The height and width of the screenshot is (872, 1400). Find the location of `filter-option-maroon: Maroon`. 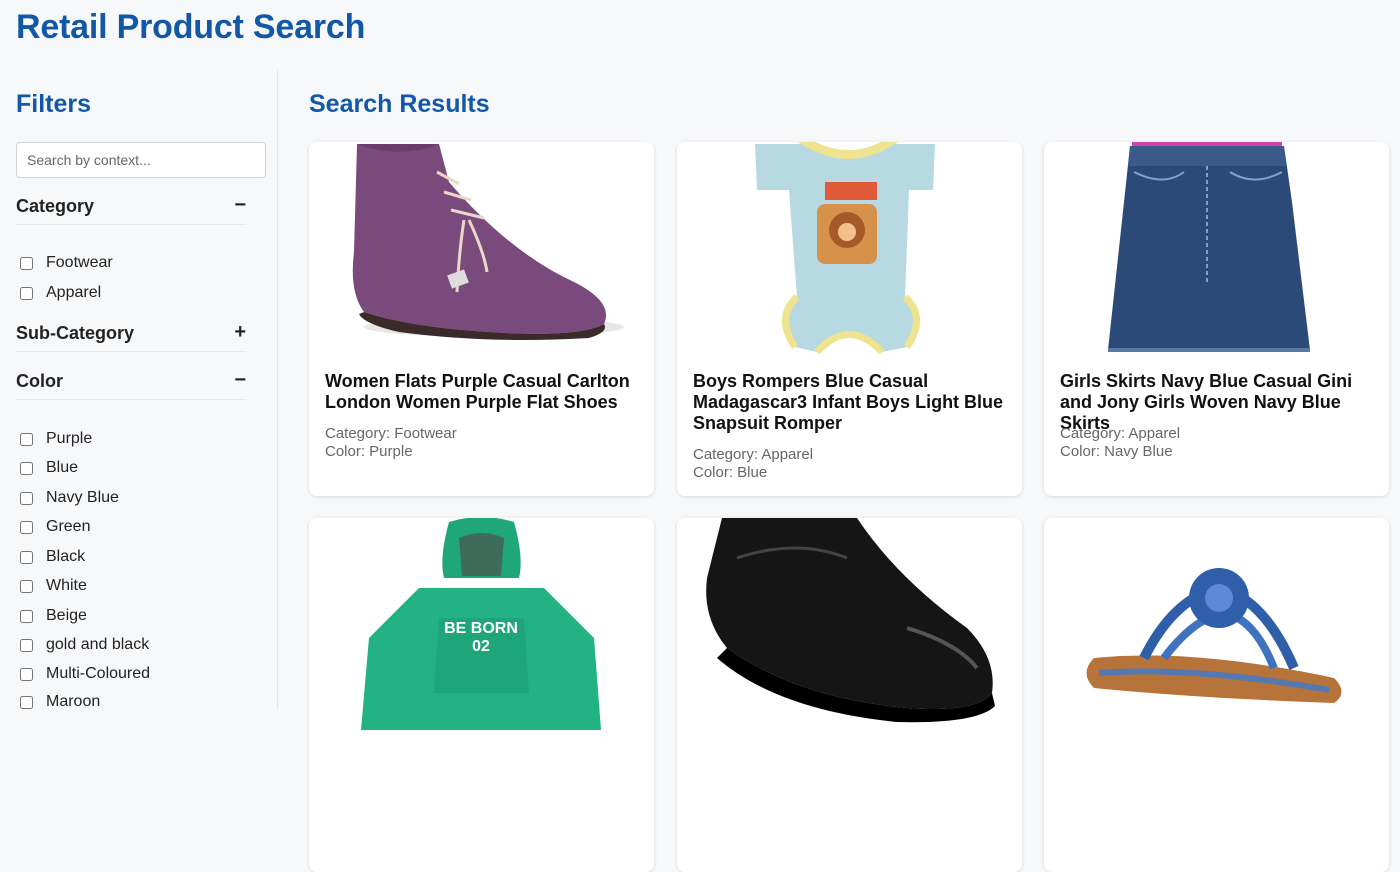

filter-option-maroon: Maroon is located at coordinates (60, 702).